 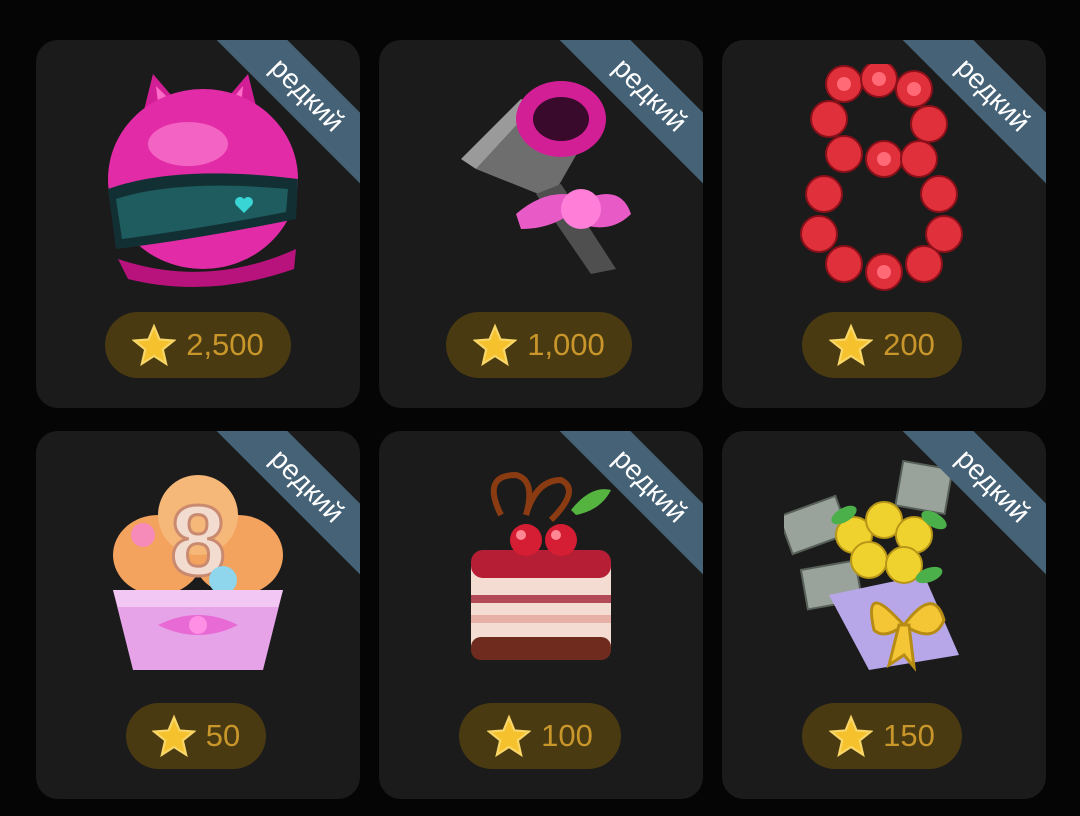 I want to click on gift-card-money-bouquet: редкий 150, so click(x=884, y=615).